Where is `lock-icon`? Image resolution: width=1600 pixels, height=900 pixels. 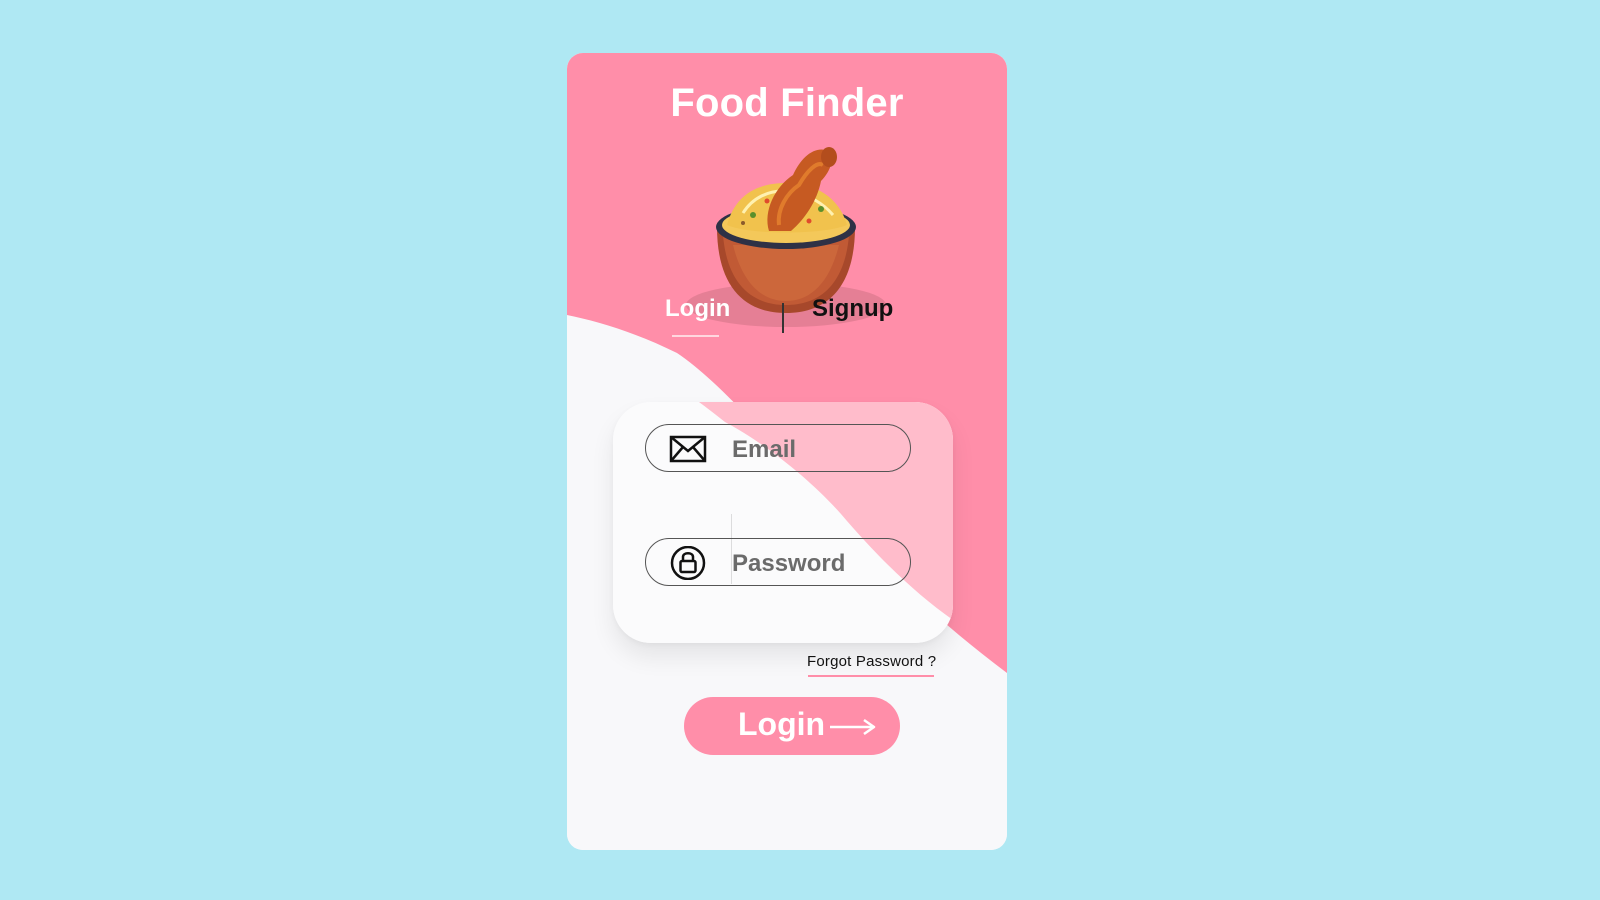
lock-icon is located at coordinates (688, 563).